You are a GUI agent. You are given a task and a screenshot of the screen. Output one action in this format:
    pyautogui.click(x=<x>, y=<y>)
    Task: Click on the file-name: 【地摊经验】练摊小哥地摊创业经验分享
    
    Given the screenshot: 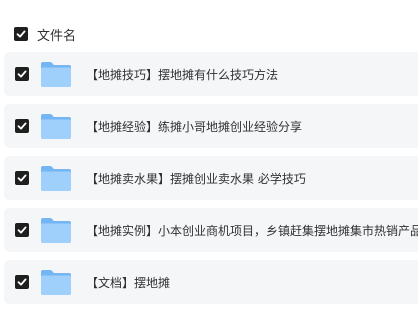 What is the action you would take?
    pyautogui.click(x=194, y=126)
    